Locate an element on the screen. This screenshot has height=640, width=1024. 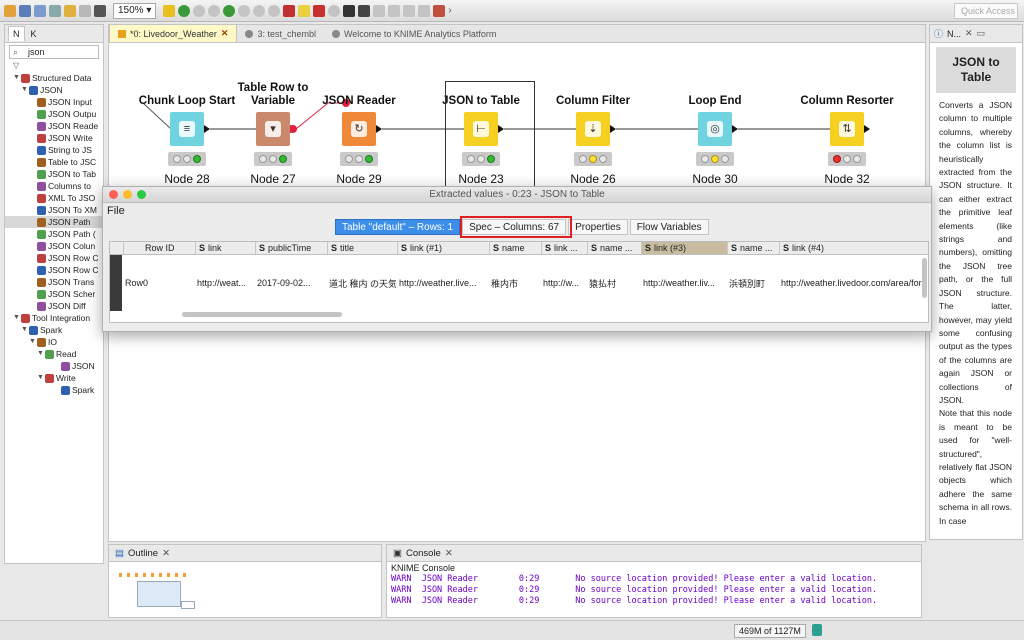
save-all-icon is located at coordinates (55, 10).